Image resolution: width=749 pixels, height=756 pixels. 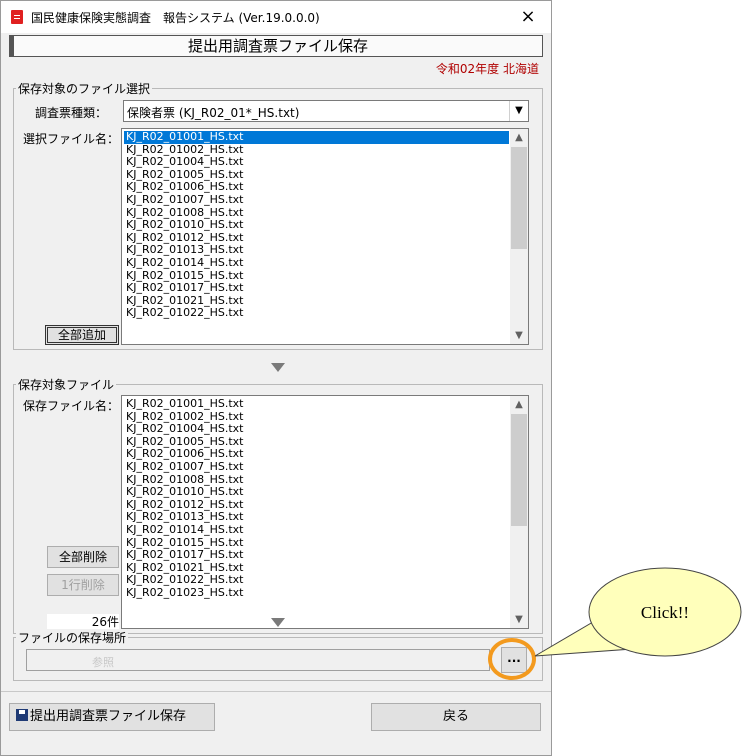 I want to click on callout-text: Click!!, so click(x=665, y=612).